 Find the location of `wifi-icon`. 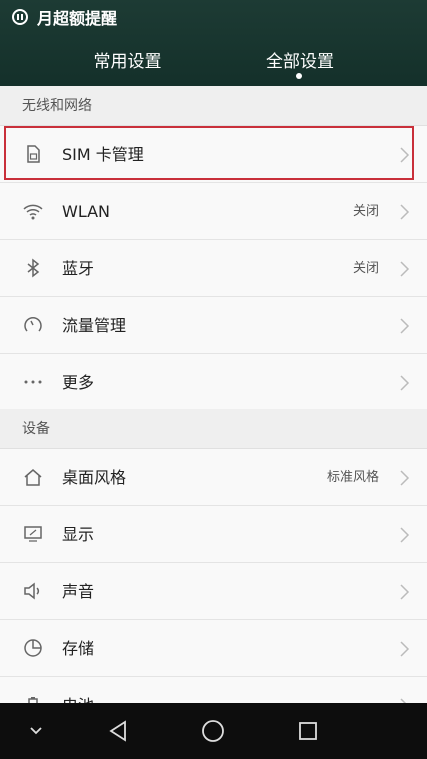

wifi-icon is located at coordinates (33, 212).